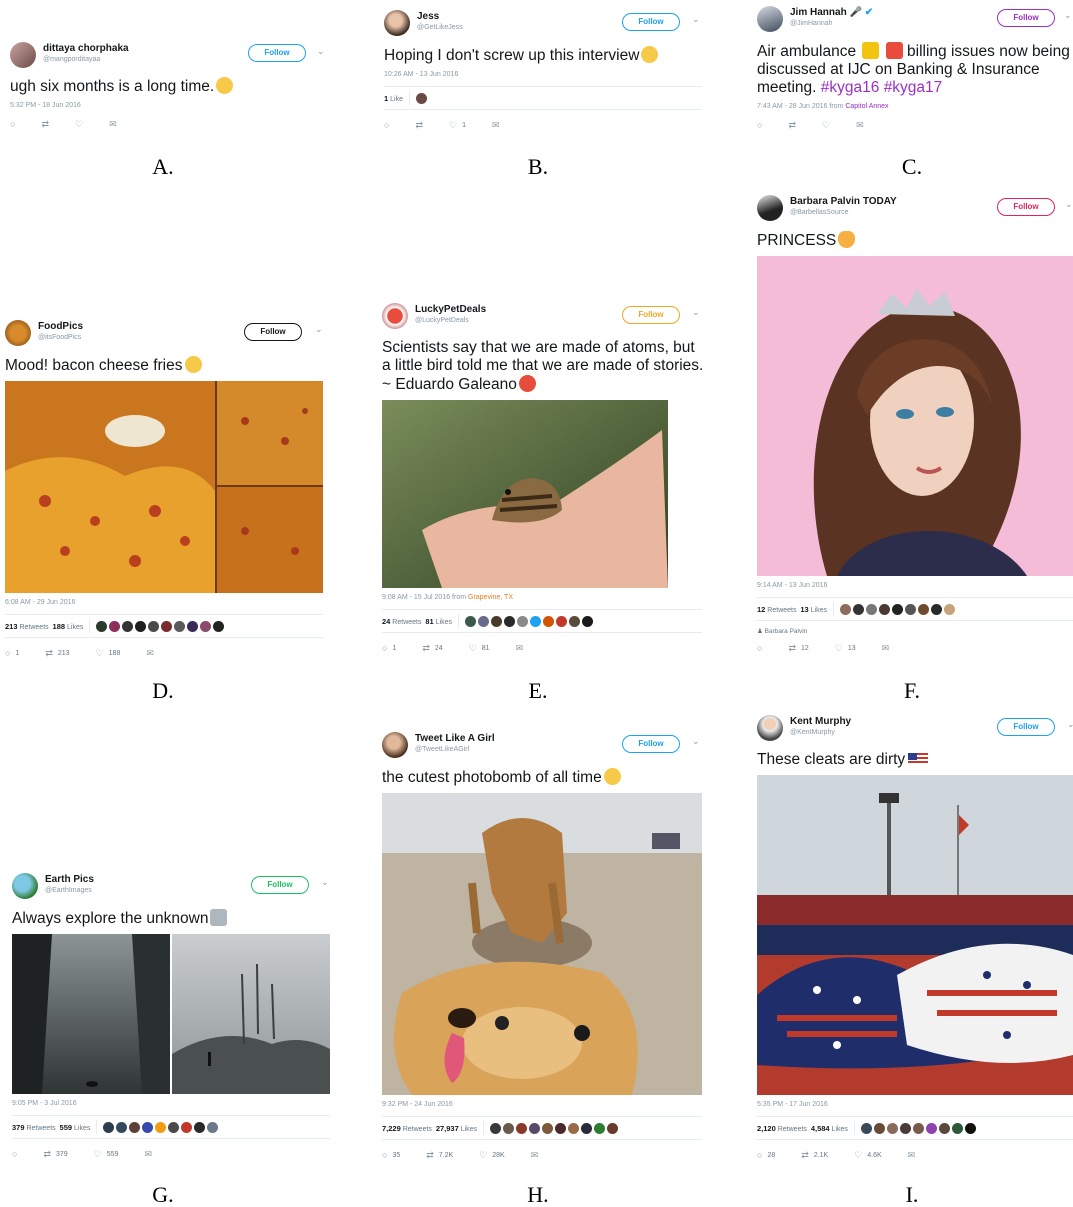 The width and height of the screenshot is (1073, 1207). I want to click on like-button: ♡ 1, so click(457, 125).